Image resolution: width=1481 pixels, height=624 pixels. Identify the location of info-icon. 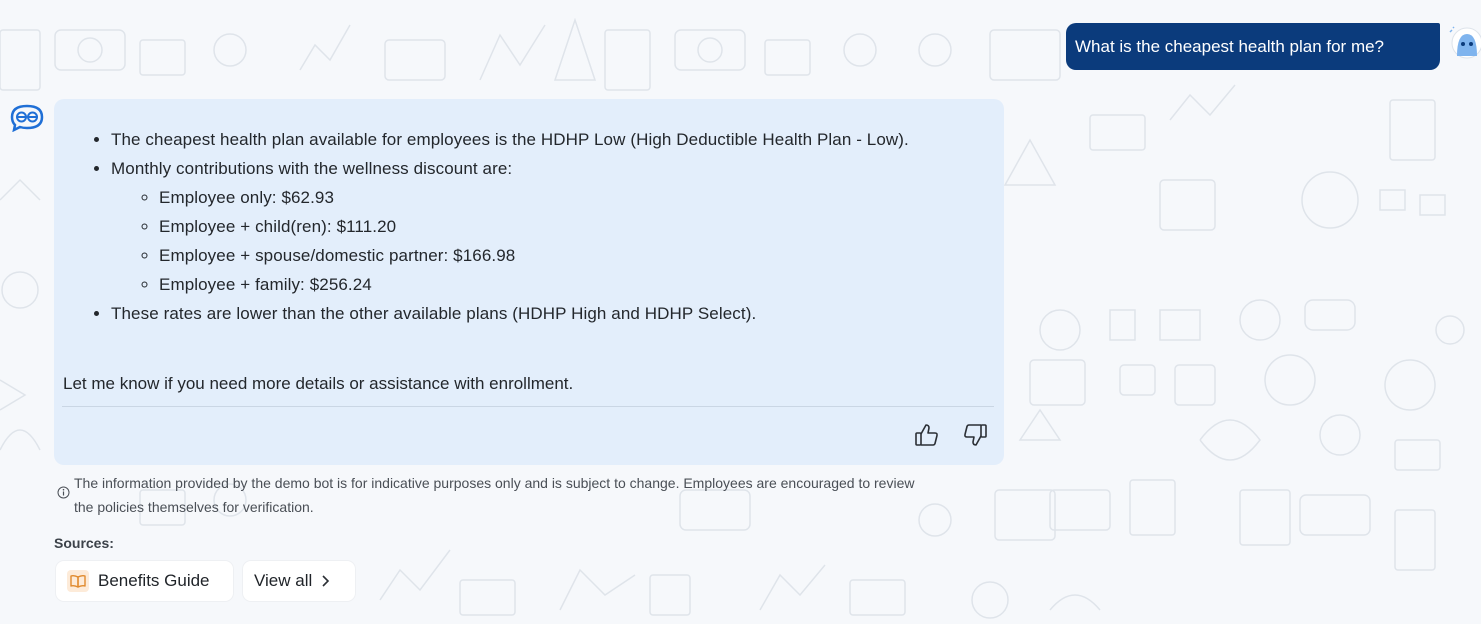
(63, 492).